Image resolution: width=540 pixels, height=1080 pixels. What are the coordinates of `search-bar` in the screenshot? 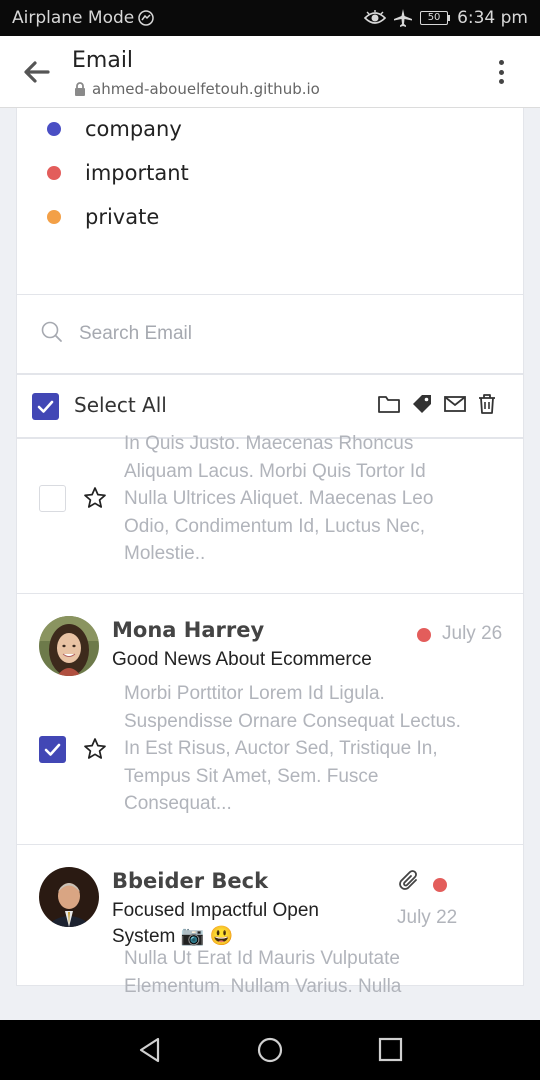 It's located at (270, 334).